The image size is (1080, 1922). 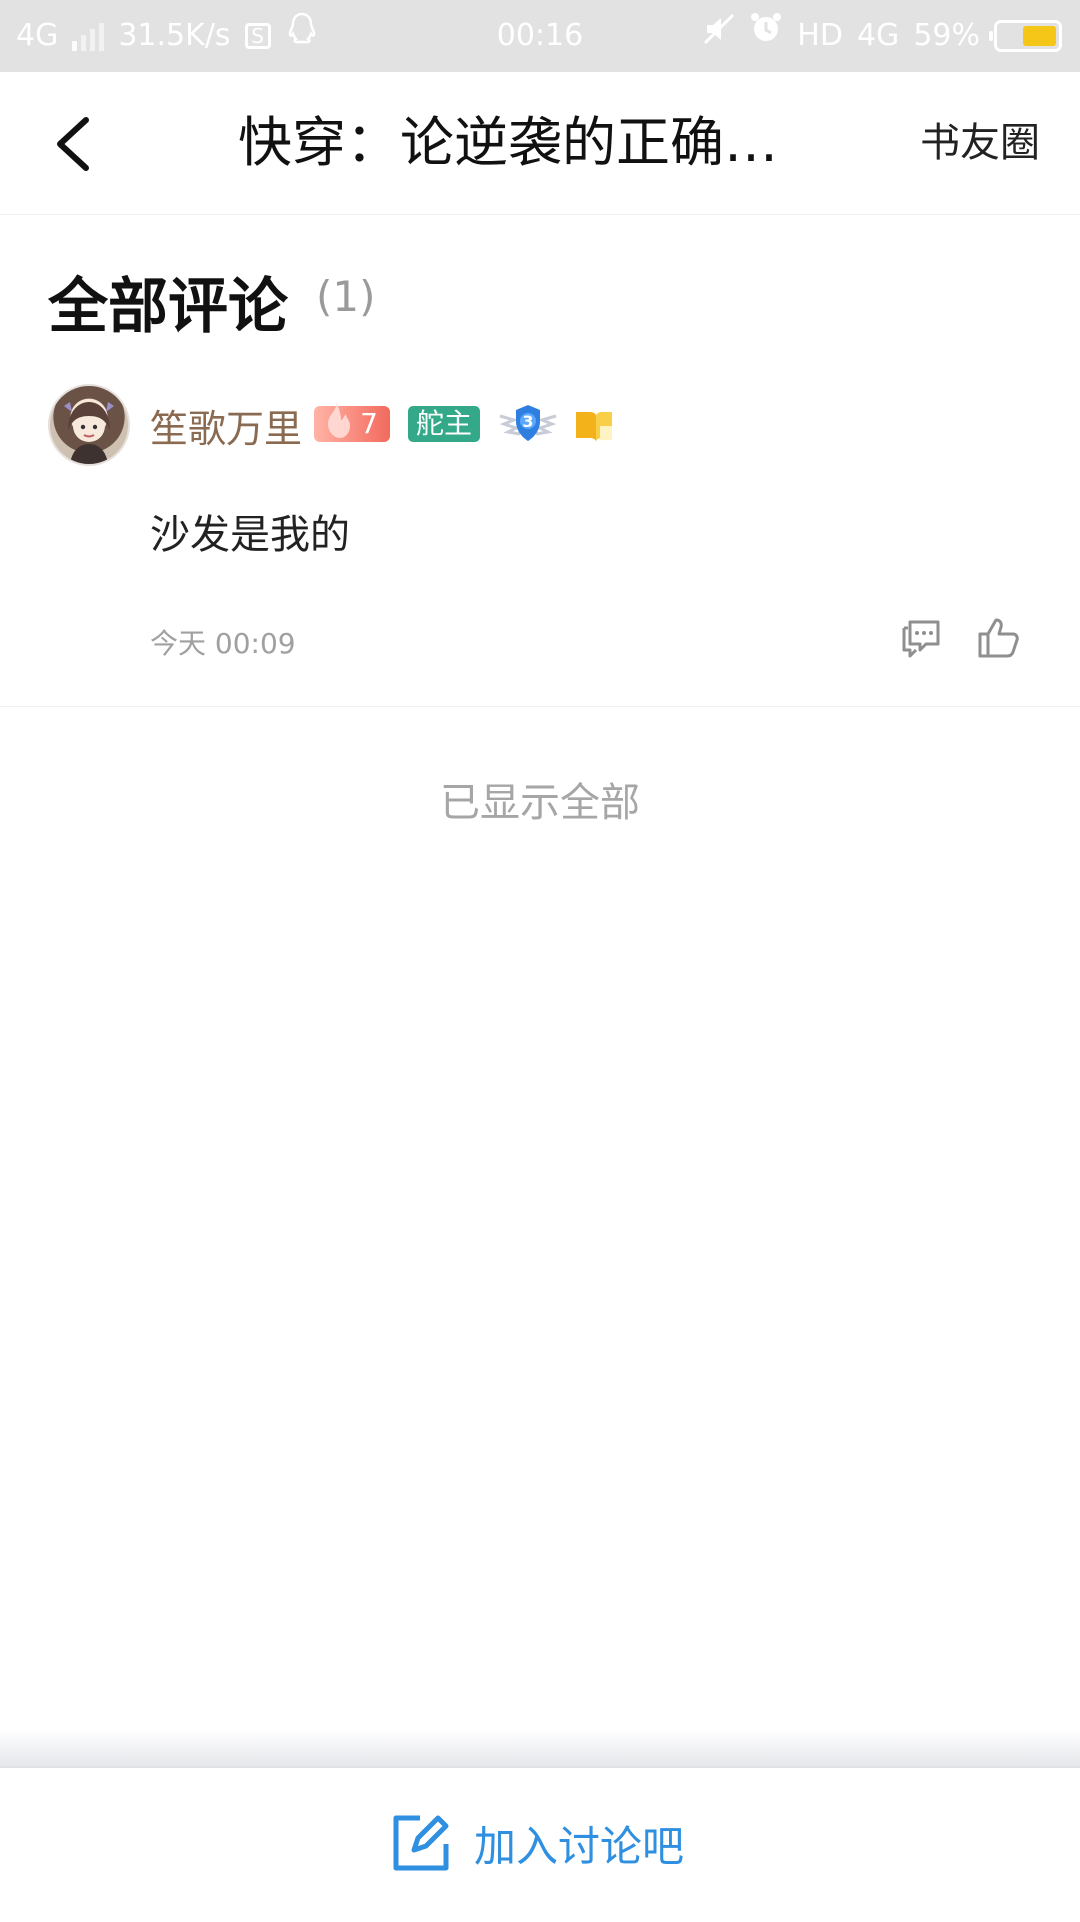 I want to click on shield-level: 3, so click(x=527, y=421).